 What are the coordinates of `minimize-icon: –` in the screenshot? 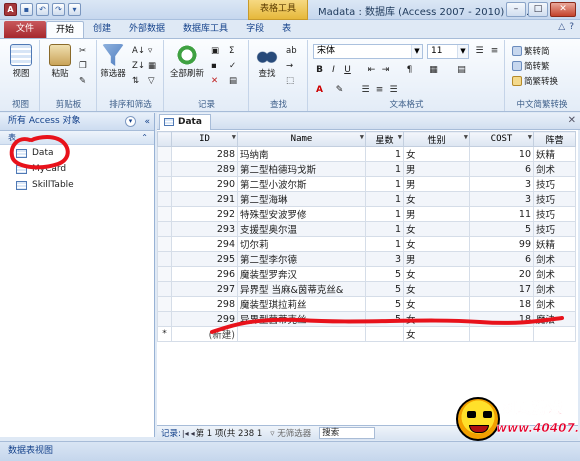 It's located at (516, 9).